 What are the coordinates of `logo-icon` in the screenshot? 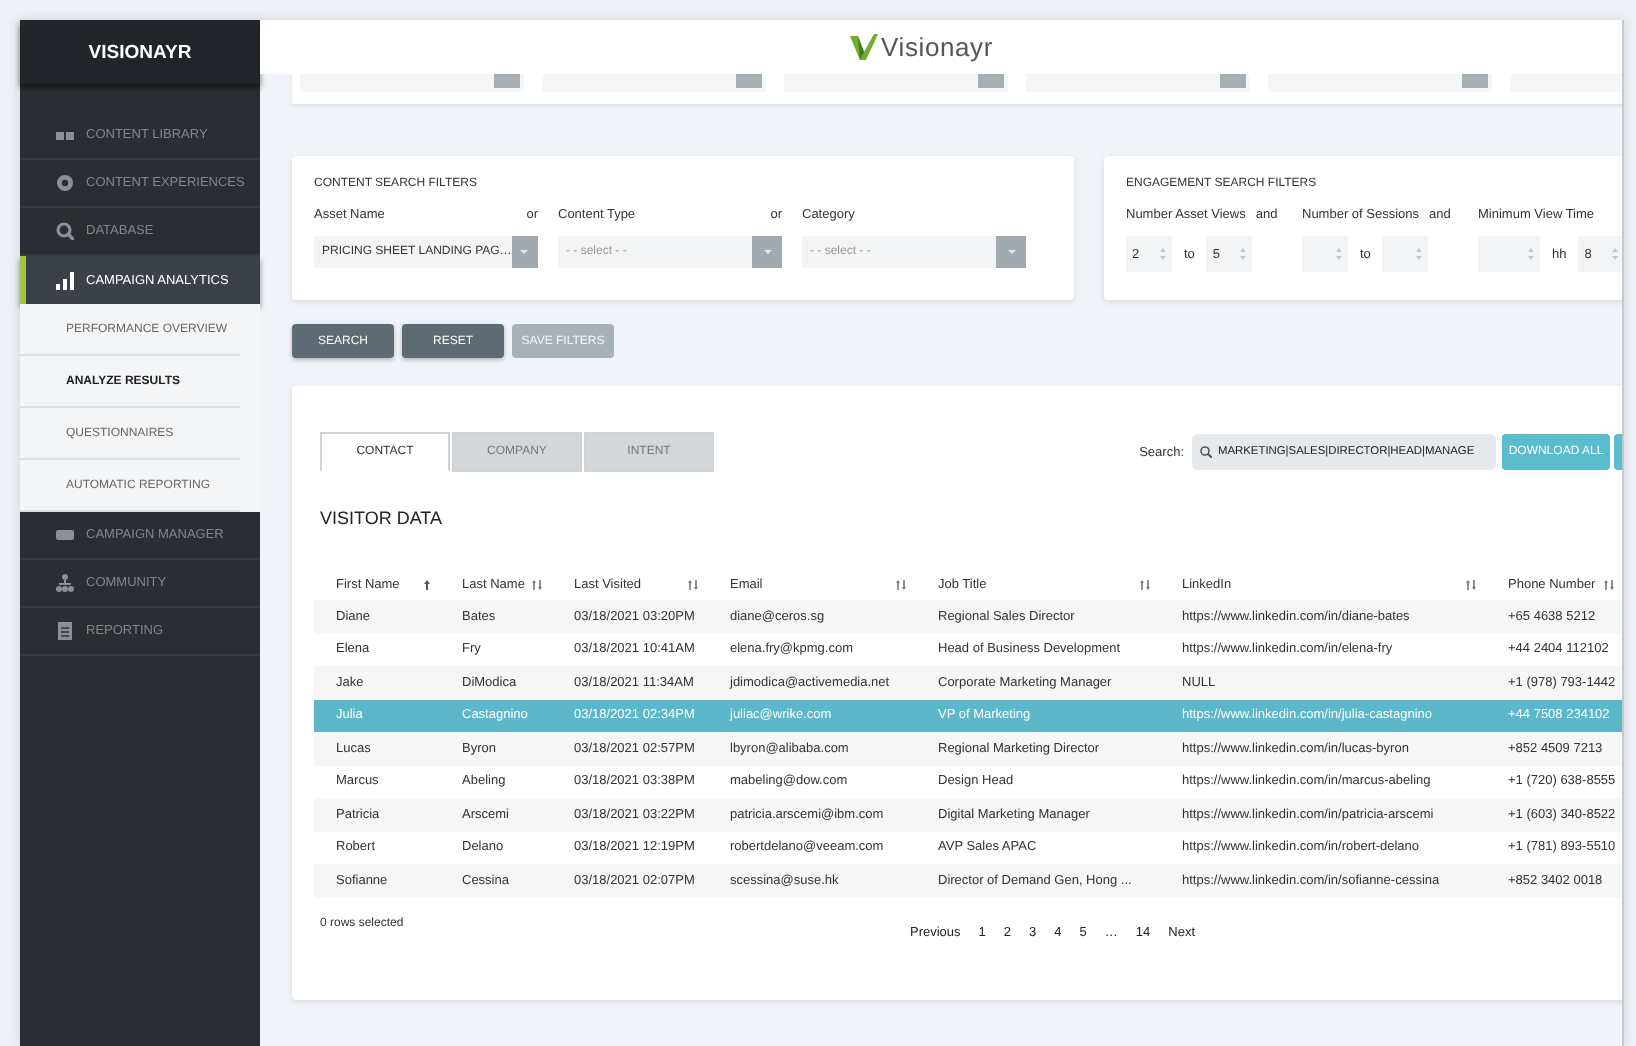 It's located at (863, 47).